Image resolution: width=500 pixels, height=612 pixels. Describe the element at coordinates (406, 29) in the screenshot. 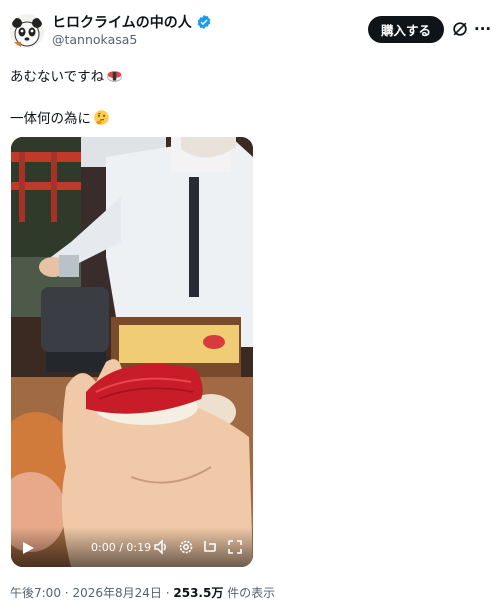

I see `buy-button: 購入する` at that location.